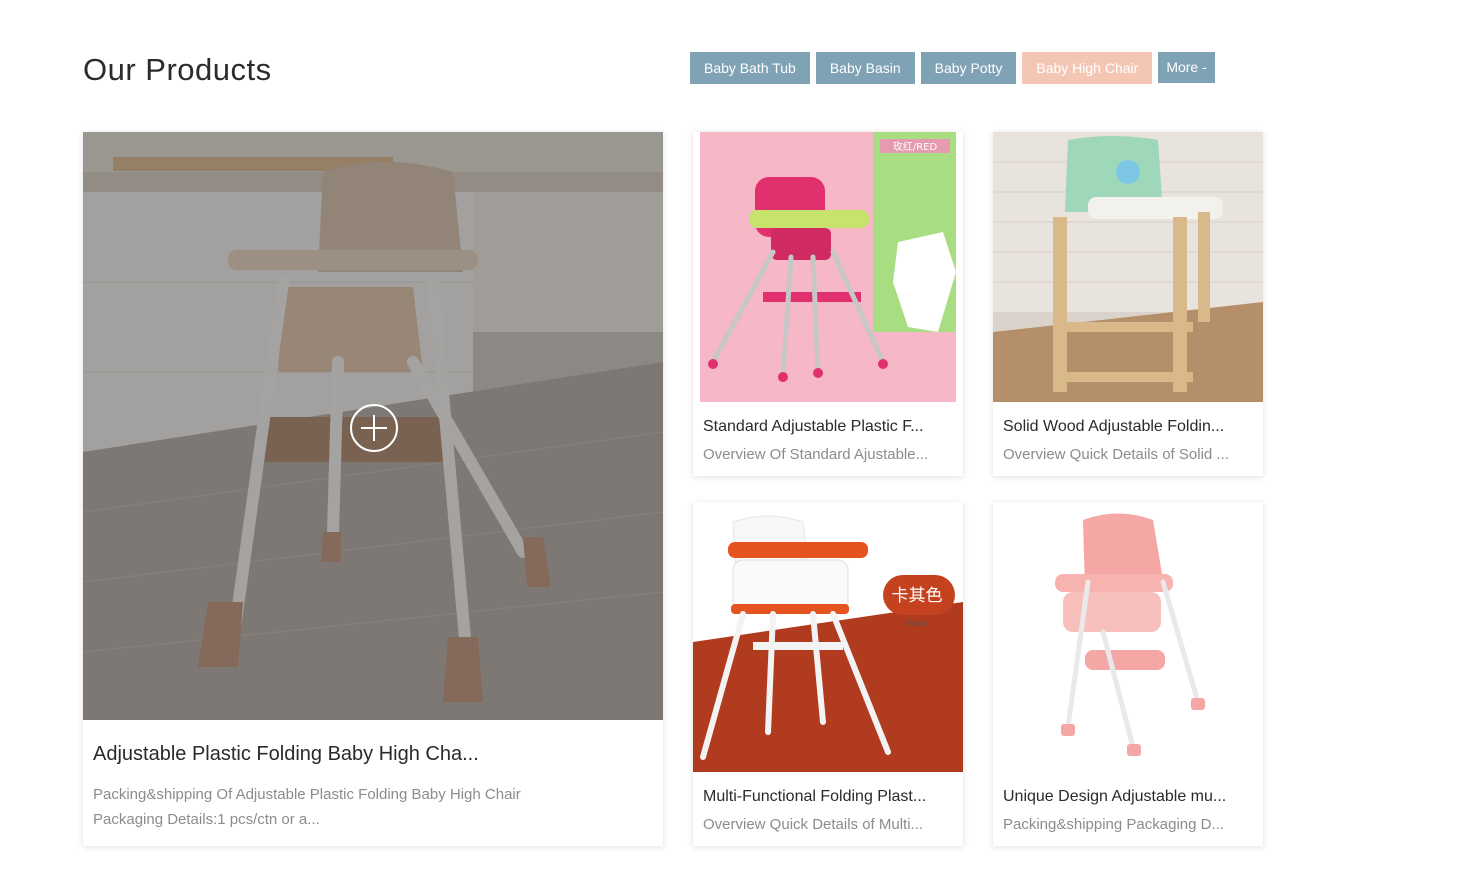 The height and width of the screenshot is (889, 1459). Describe the element at coordinates (1186, 67) in the screenshot. I see `tab-more: More -` at that location.